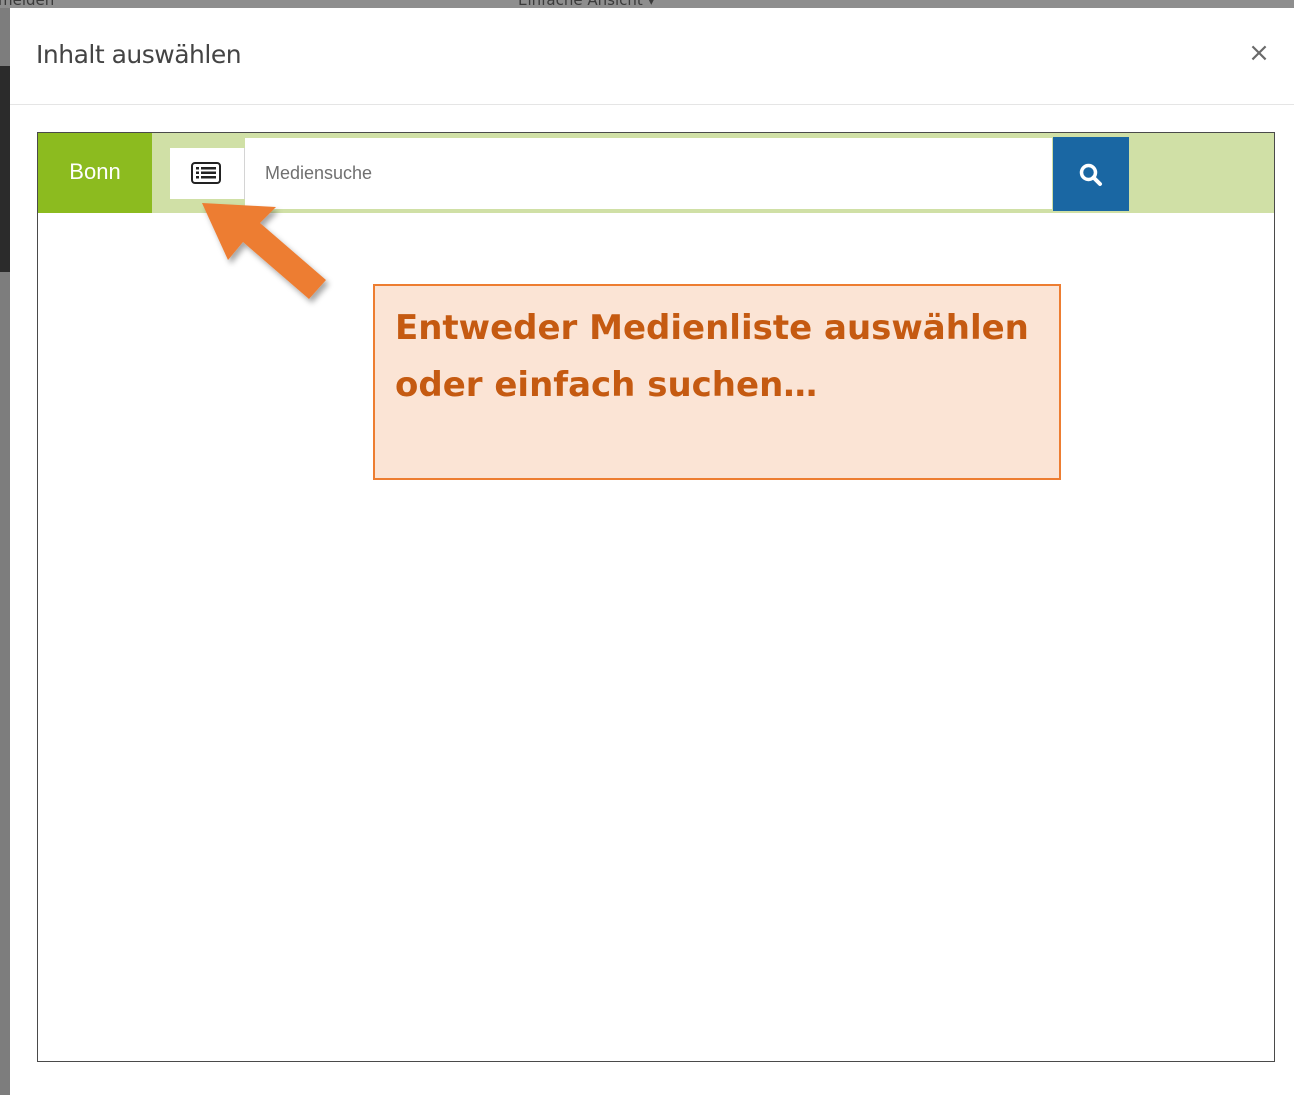  What do you see at coordinates (27, 4) in the screenshot?
I see `background-link: melden` at bounding box center [27, 4].